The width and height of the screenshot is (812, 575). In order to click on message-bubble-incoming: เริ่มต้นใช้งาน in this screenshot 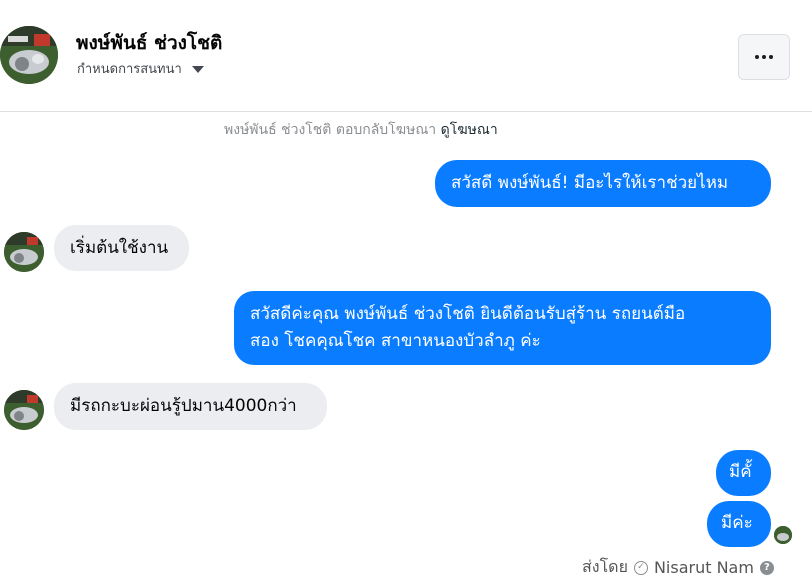, I will do `click(121, 248)`.